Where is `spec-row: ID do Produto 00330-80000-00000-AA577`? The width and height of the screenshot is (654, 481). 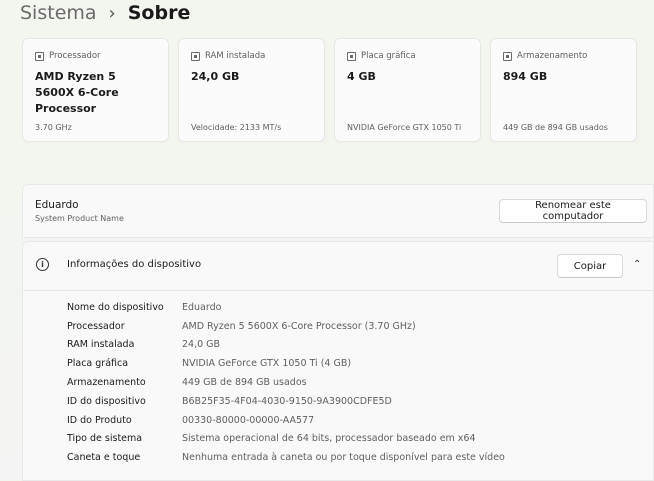 spec-row: ID do Produto 00330-80000-00000-AA577 is located at coordinates (286, 420).